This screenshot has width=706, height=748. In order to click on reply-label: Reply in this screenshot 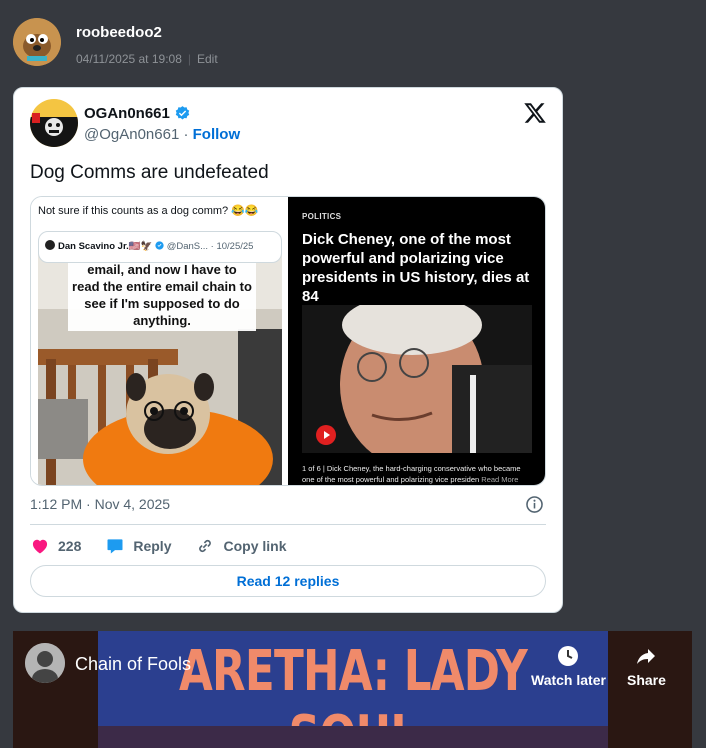, I will do `click(152, 546)`.